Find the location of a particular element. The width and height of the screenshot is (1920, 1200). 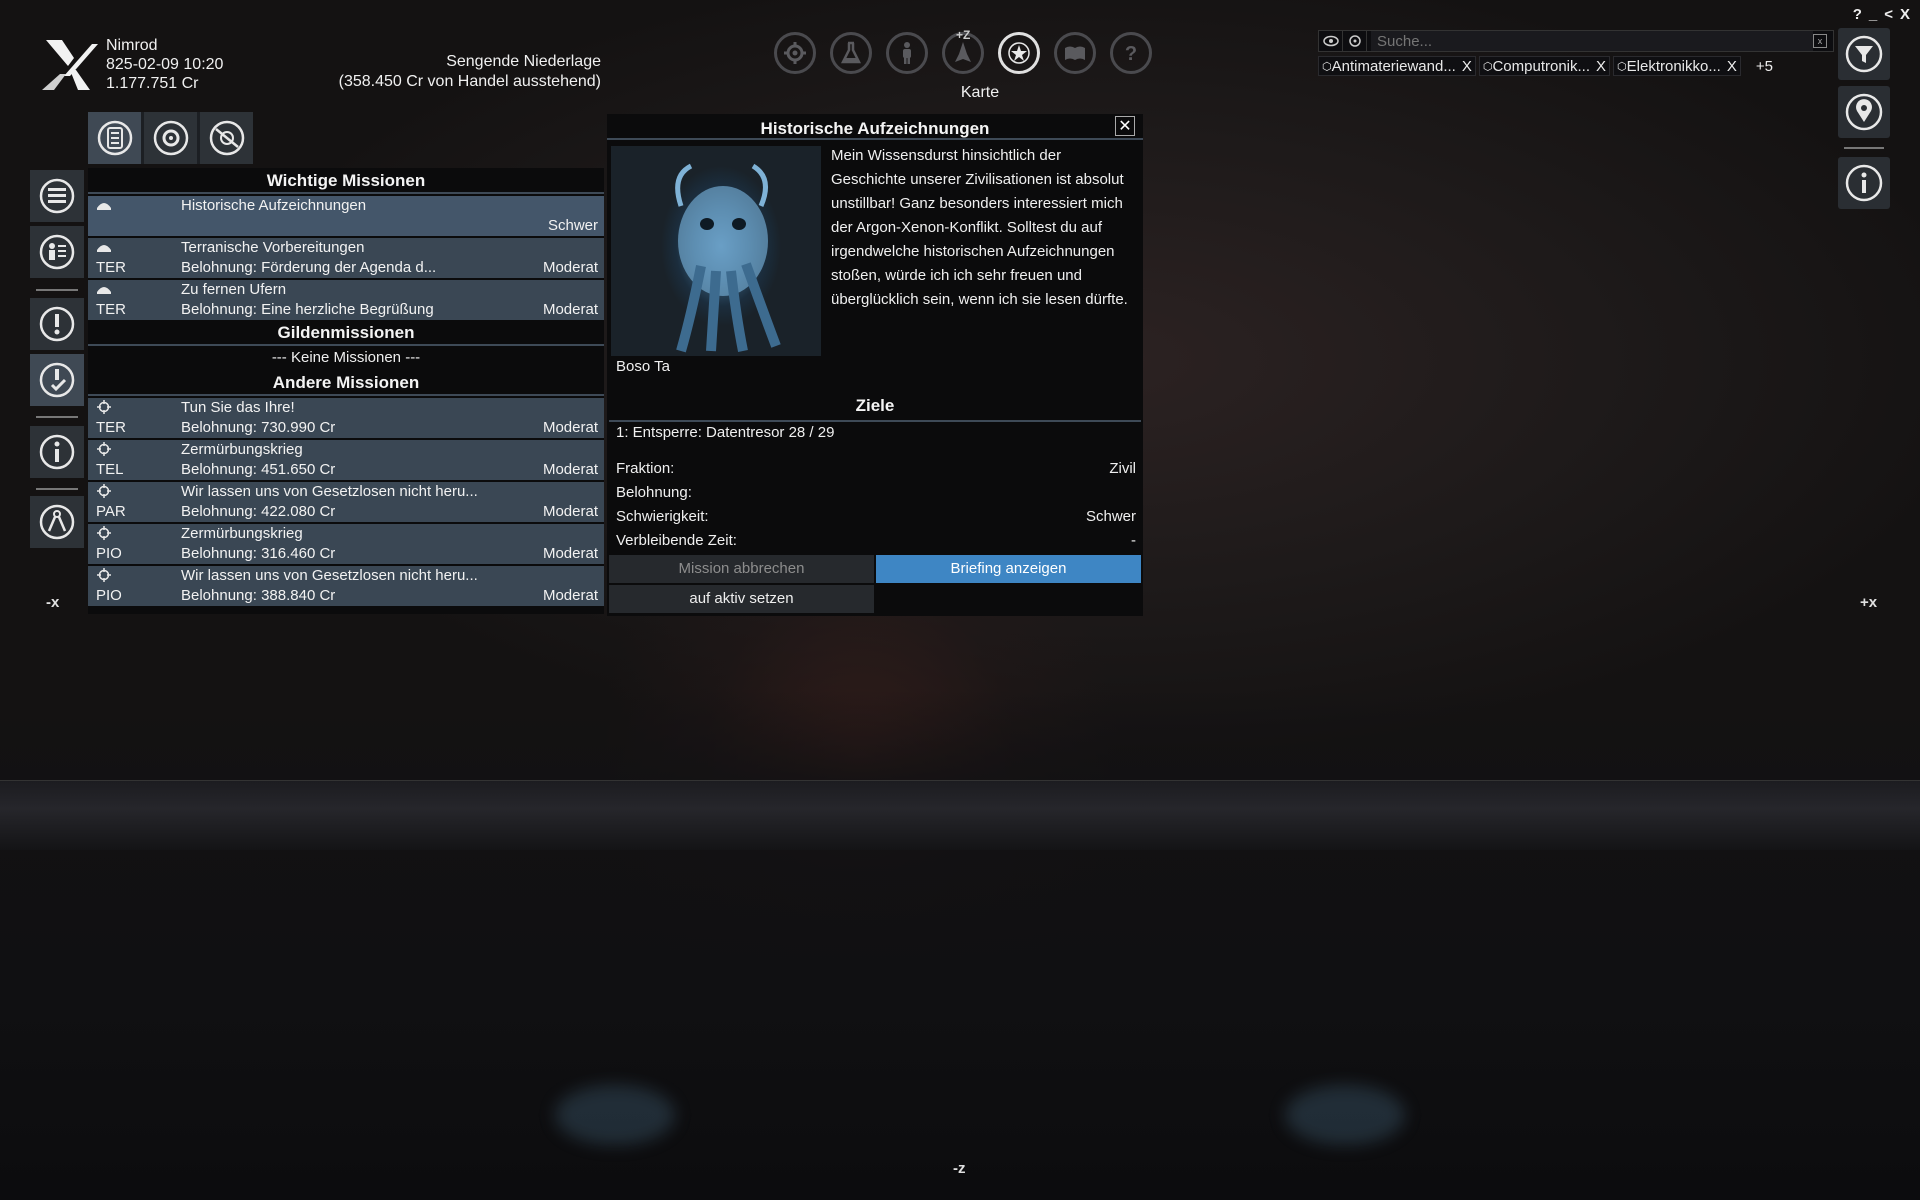

difficulty-value: Schwer is located at coordinates (1110, 516).